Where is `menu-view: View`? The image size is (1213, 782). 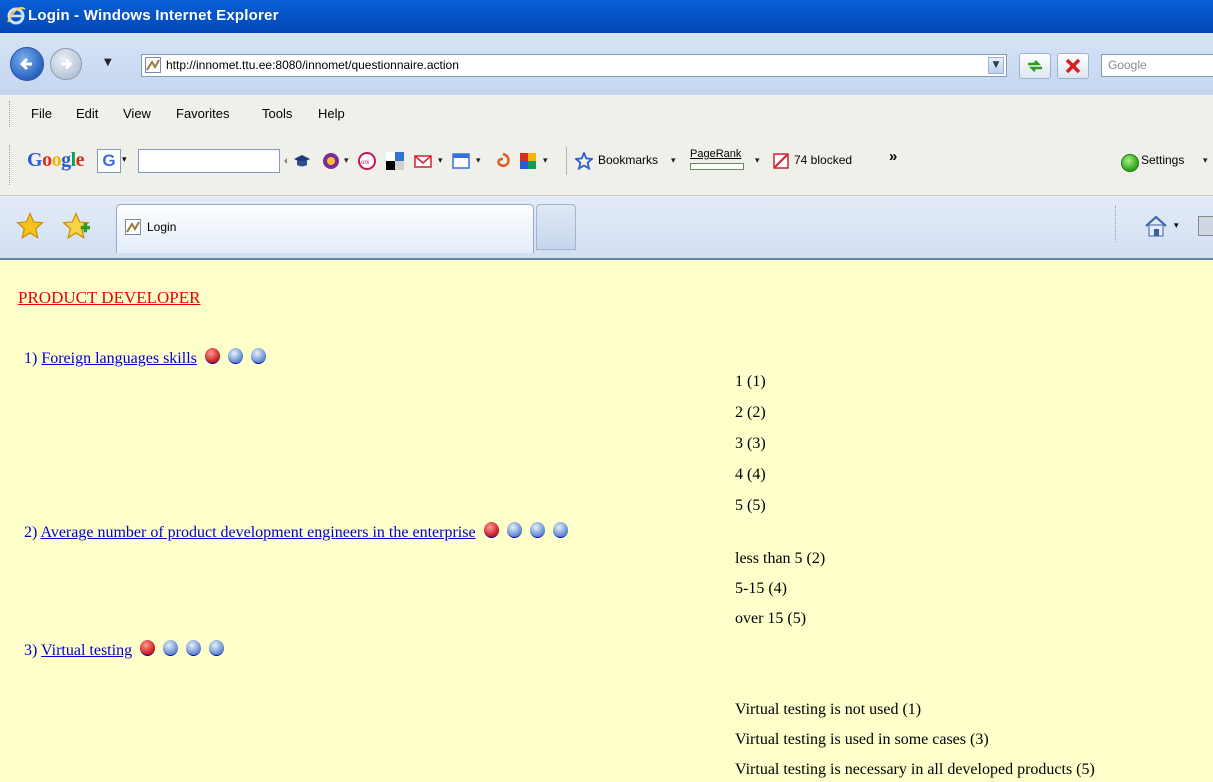 menu-view: View is located at coordinates (137, 113).